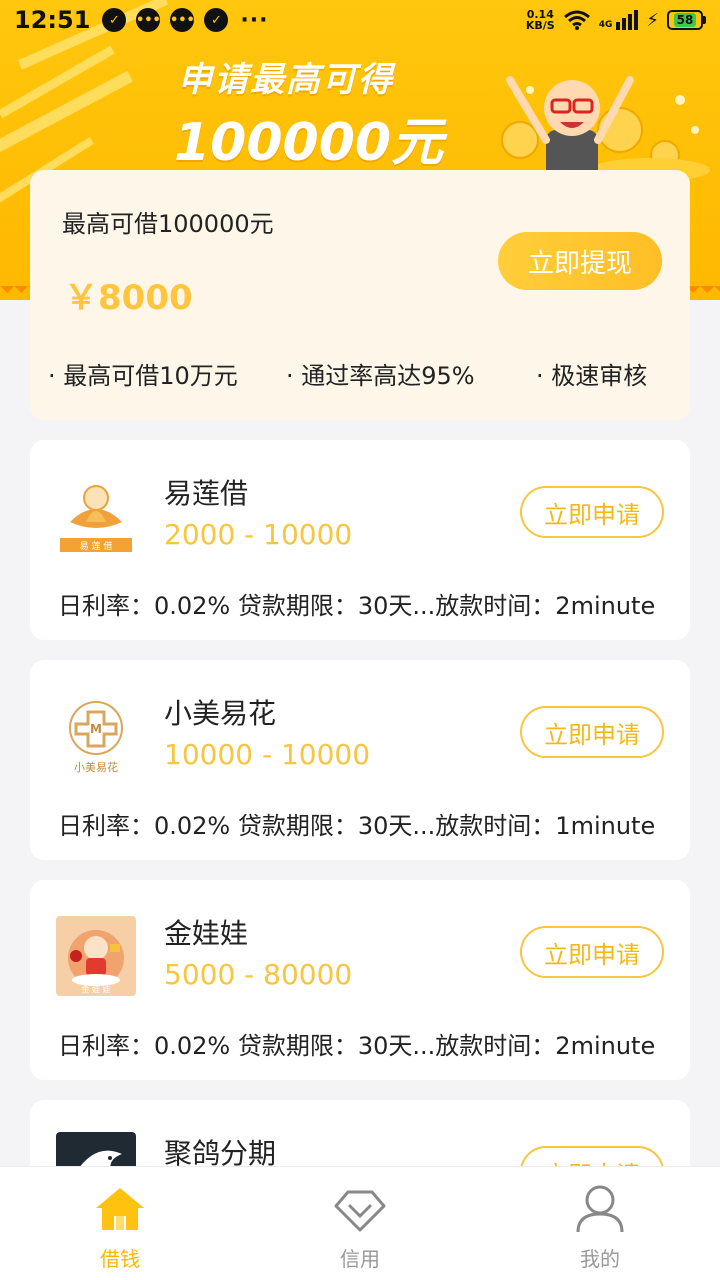 The height and width of the screenshot is (1280, 720). I want to click on battery-icon: 58, so click(686, 20).